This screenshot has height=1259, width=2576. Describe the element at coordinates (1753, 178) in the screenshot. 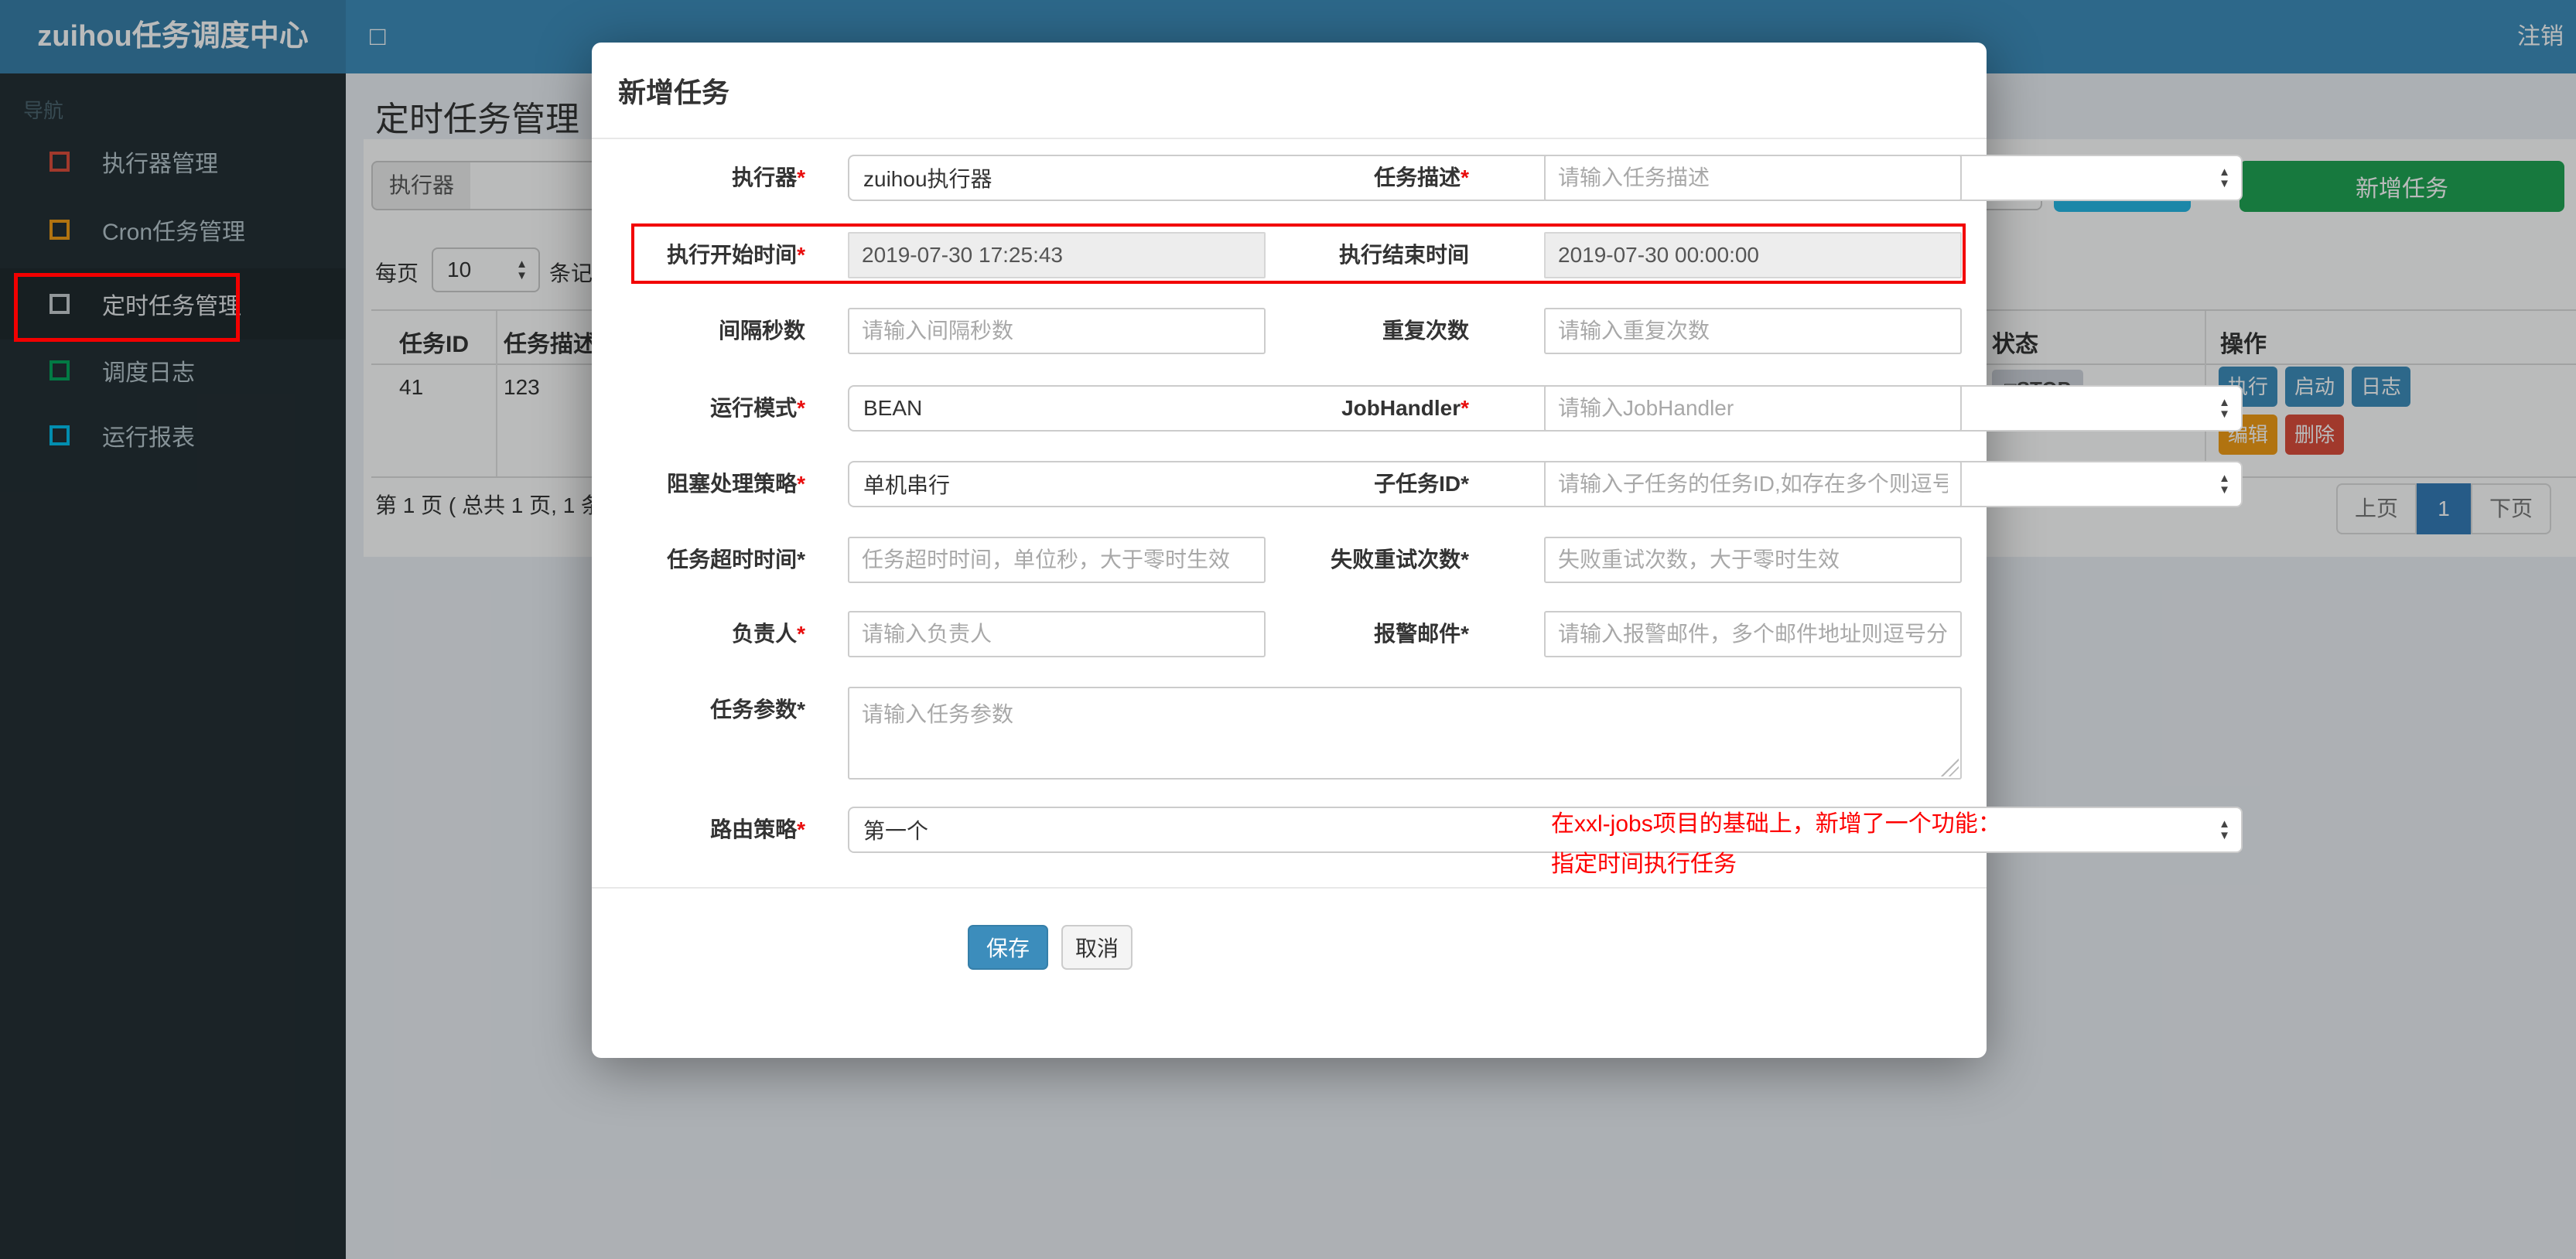

I see `task-desc-input` at that location.